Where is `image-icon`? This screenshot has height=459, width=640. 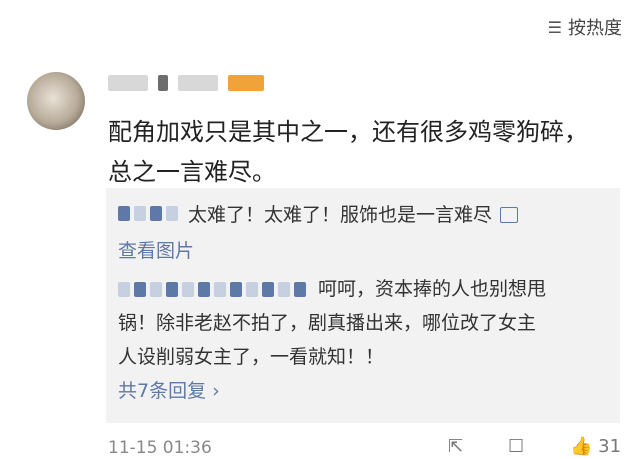 image-icon is located at coordinates (509, 214).